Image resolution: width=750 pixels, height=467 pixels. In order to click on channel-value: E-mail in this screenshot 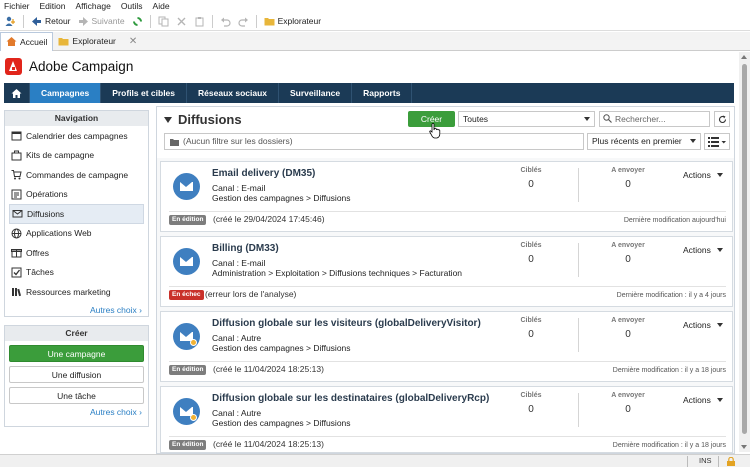, I will do `click(253, 188)`.